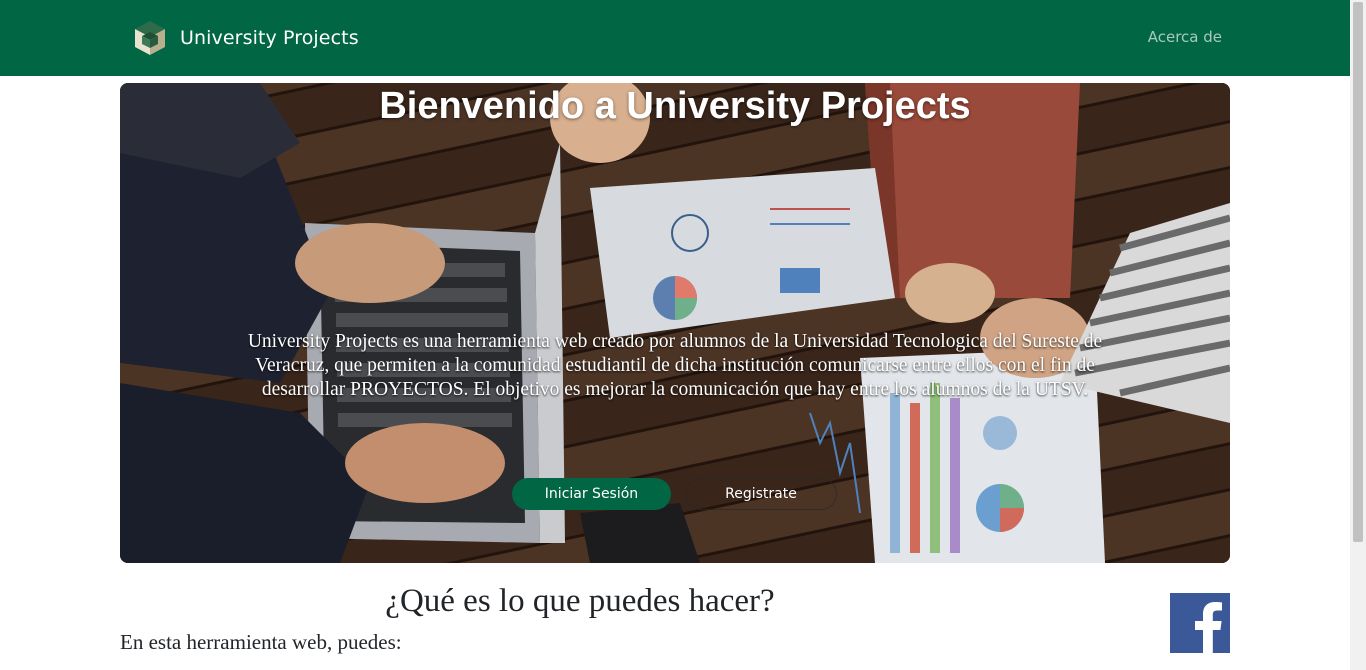  What do you see at coordinates (675, 38) in the screenshot?
I see `navbar: University Projects Acerca de` at bounding box center [675, 38].